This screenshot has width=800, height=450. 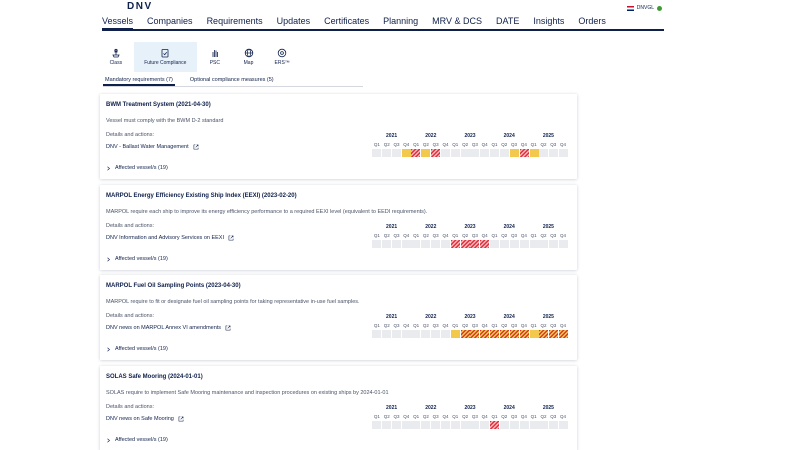 I want to click on details-link: DNV - Ballast Water Management, so click(x=152, y=147).